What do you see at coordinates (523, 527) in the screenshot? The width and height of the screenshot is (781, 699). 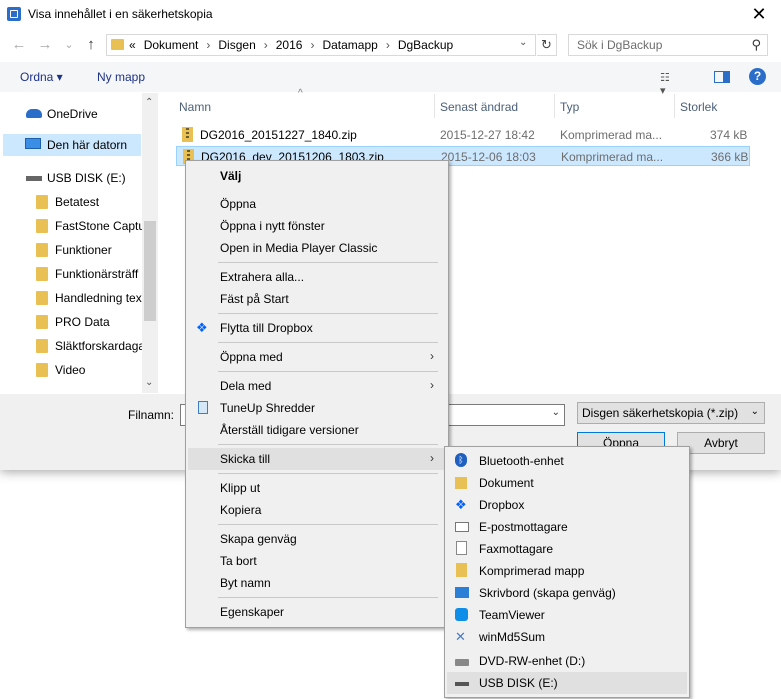 I see `menu-item-label: E-postmottagare` at bounding box center [523, 527].